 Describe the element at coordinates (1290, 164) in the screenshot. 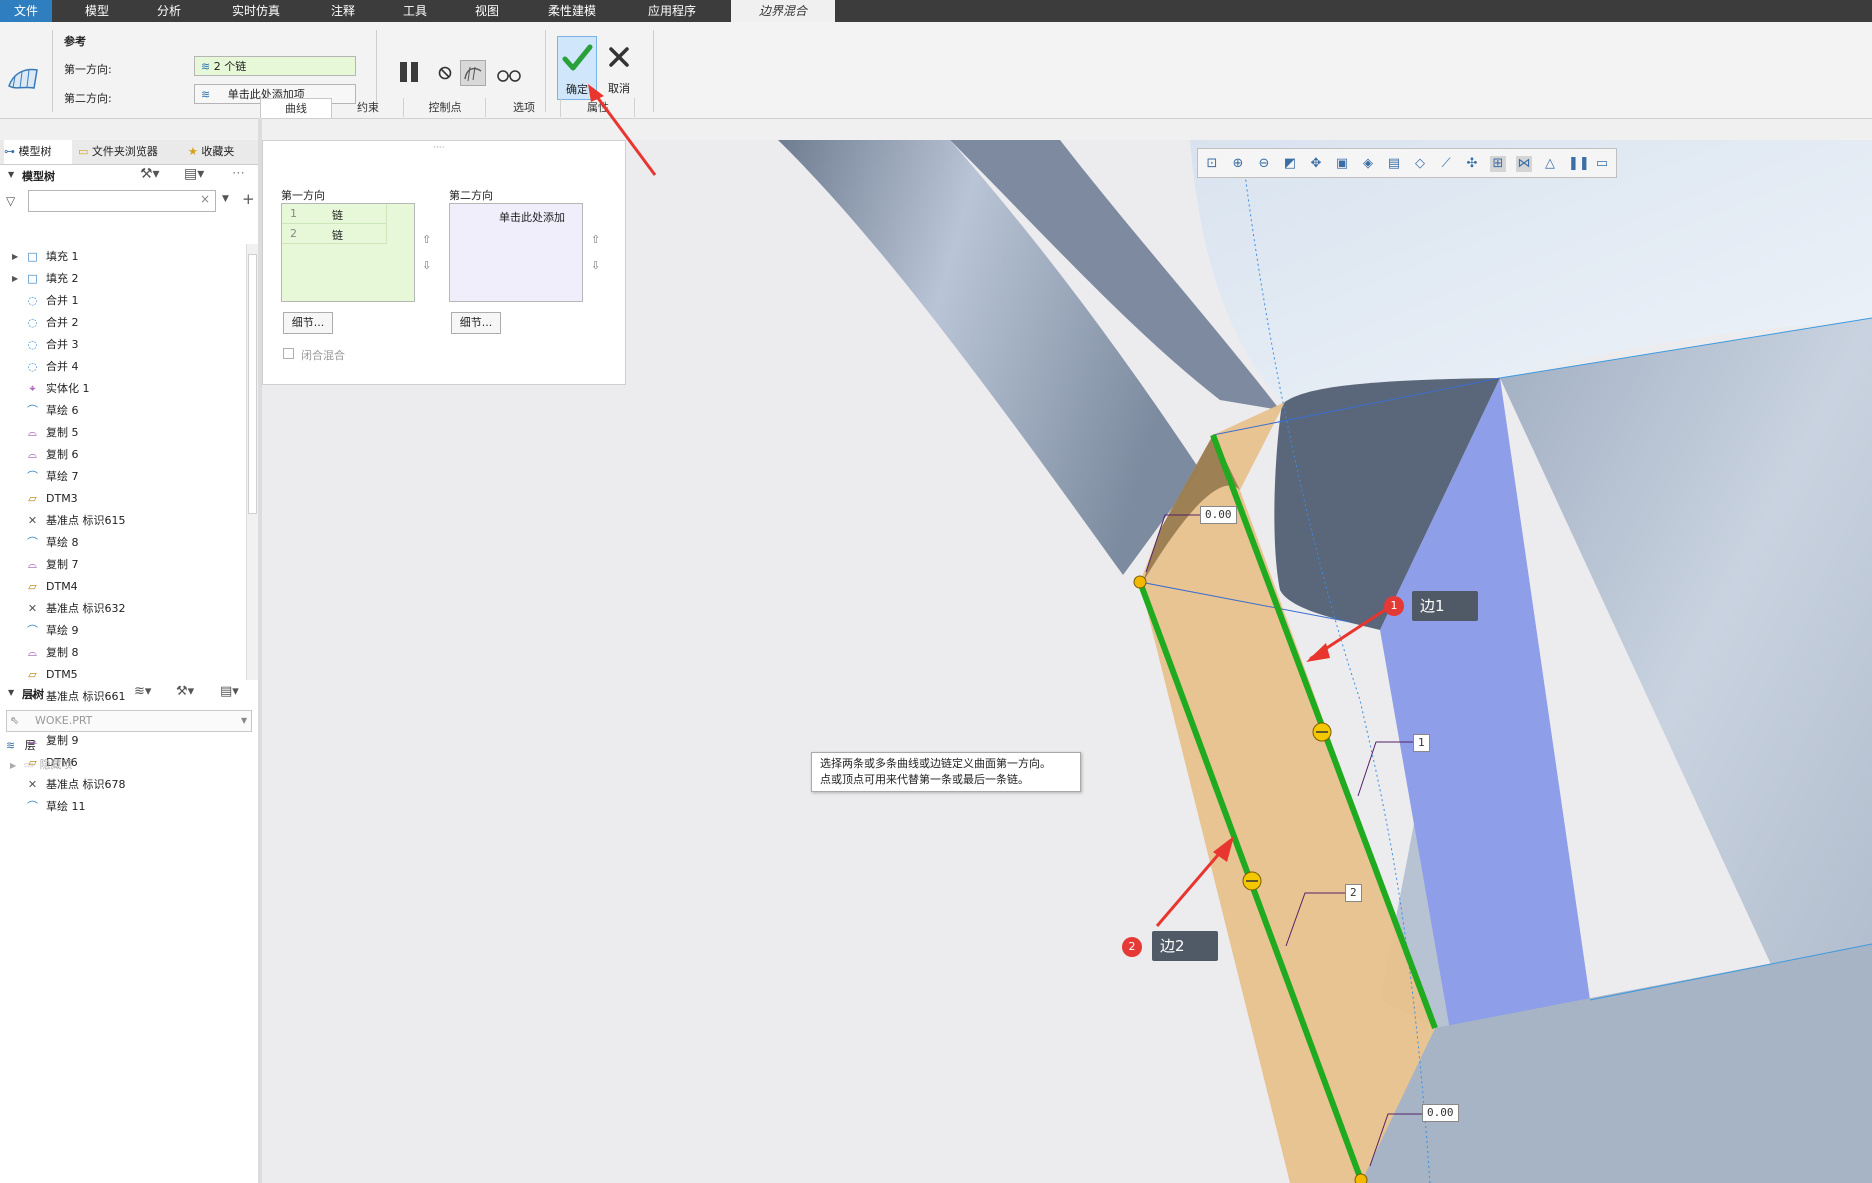

I see `repaint-icon: ◩` at that location.